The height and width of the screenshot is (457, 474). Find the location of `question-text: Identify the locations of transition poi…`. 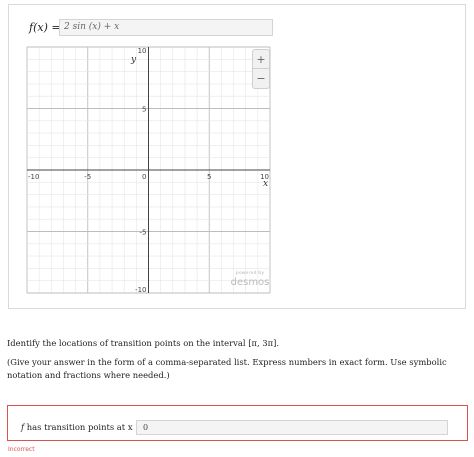

question-text: Identify the locations of transition poi… is located at coordinates (143, 343).